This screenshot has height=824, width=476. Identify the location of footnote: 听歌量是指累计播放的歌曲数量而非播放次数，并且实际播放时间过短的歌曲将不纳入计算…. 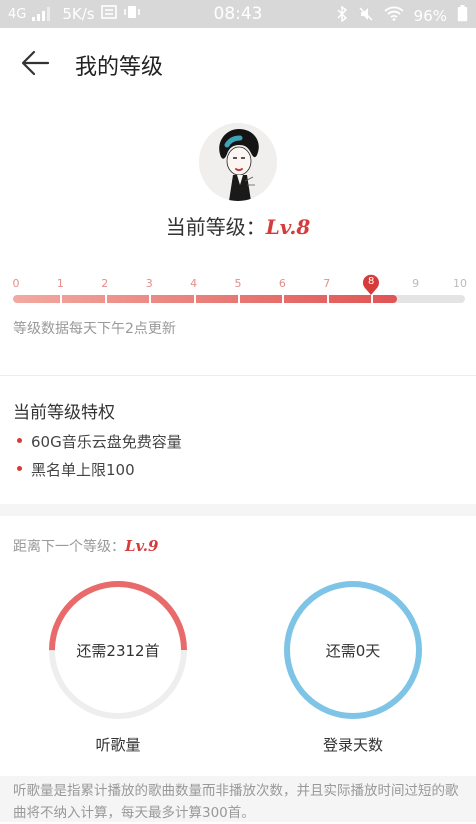
(238, 799).